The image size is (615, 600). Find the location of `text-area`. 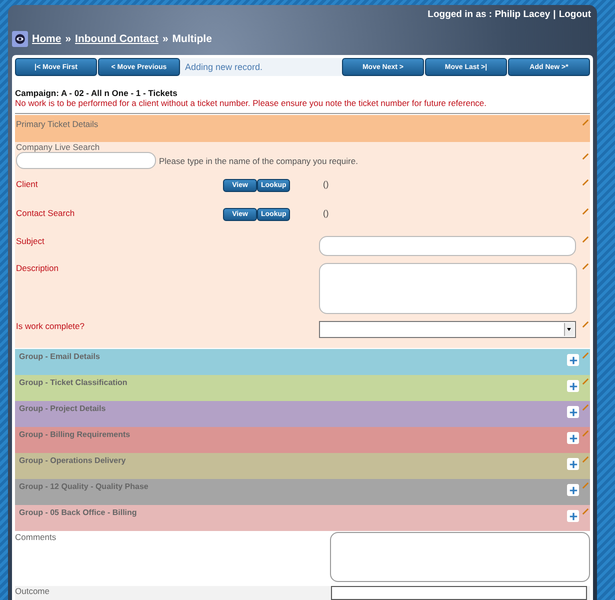

text-area is located at coordinates (448, 288).